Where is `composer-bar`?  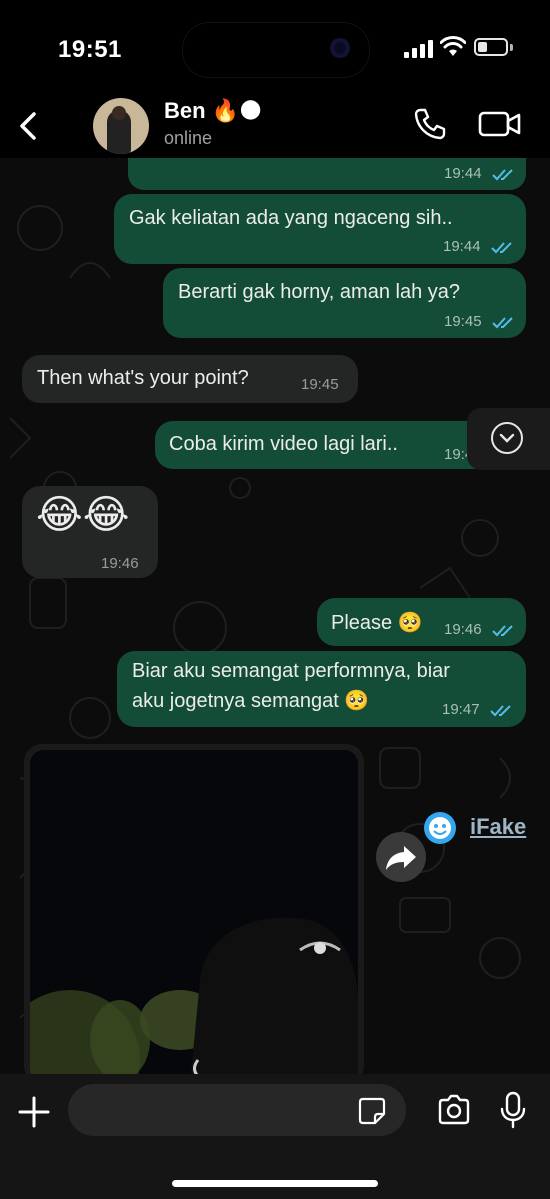
composer-bar is located at coordinates (275, 1136).